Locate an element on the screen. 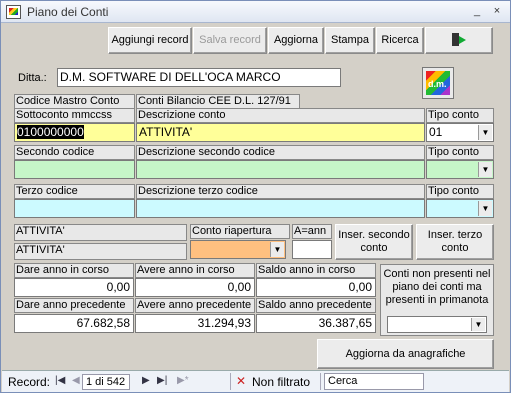 The height and width of the screenshot is (393, 511). dare-corso-label: Dare anno in corso is located at coordinates (74, 270).